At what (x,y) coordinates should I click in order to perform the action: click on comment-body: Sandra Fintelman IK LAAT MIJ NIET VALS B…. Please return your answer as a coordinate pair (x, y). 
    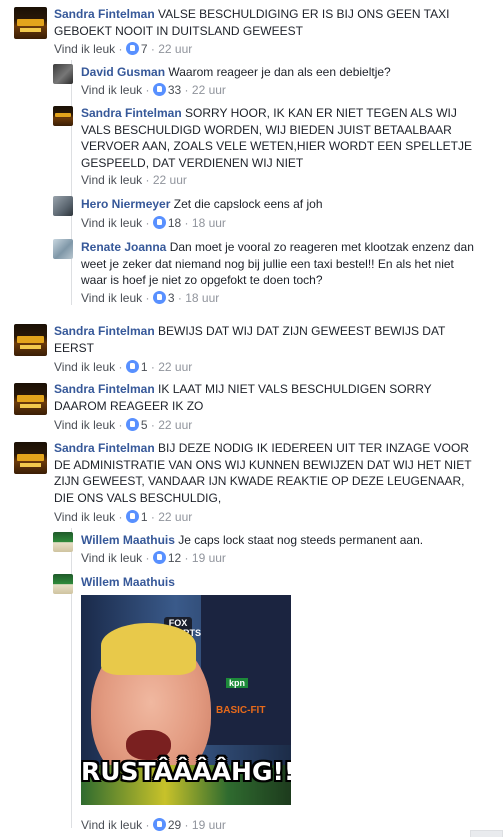
    Looking at the image, I should click on (254, 397).